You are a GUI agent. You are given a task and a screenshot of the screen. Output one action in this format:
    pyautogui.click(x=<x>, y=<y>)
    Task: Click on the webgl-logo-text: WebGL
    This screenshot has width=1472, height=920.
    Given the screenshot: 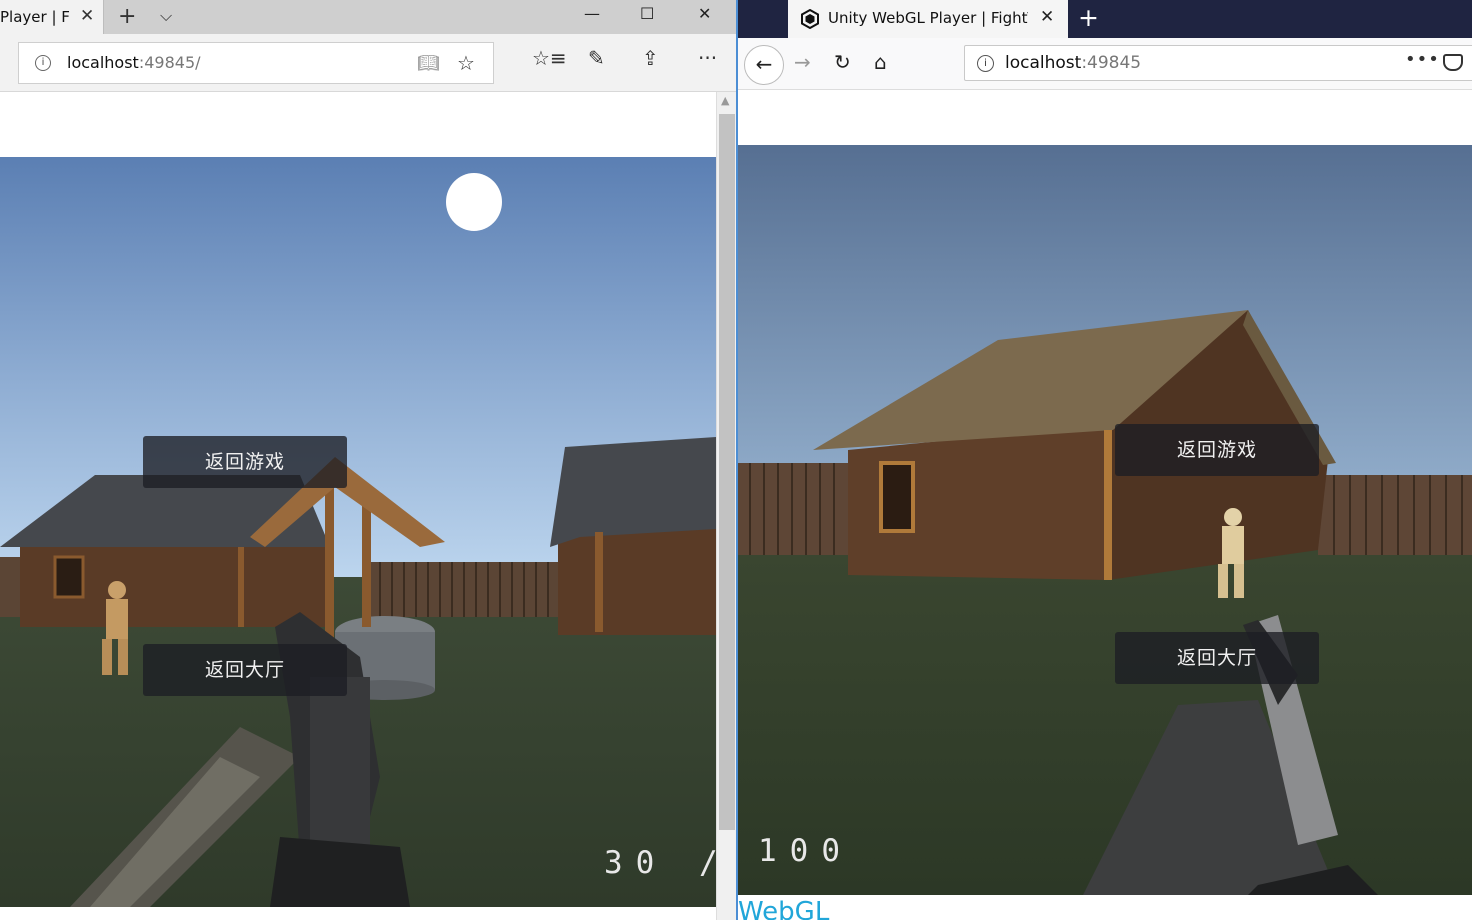 What is the action you would take?
    pyautogui.click(x=784, y=908)
    